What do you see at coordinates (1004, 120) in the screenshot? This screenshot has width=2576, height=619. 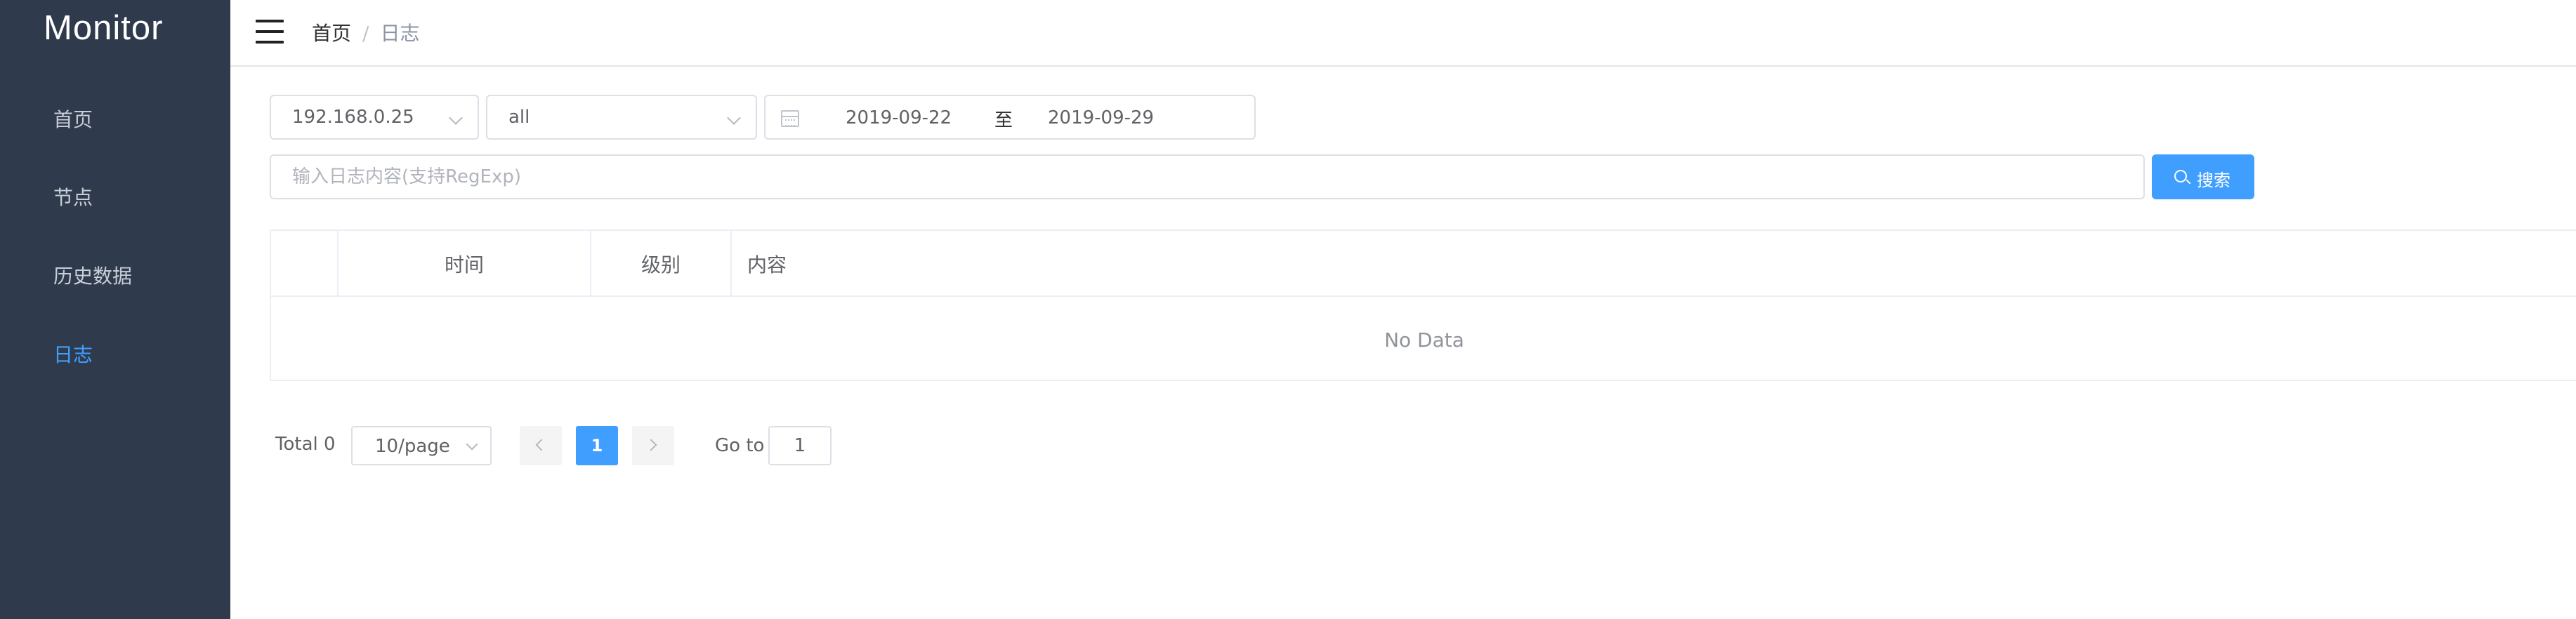 I see `date-range-separator: 至` at bounding box center [1004, 120].